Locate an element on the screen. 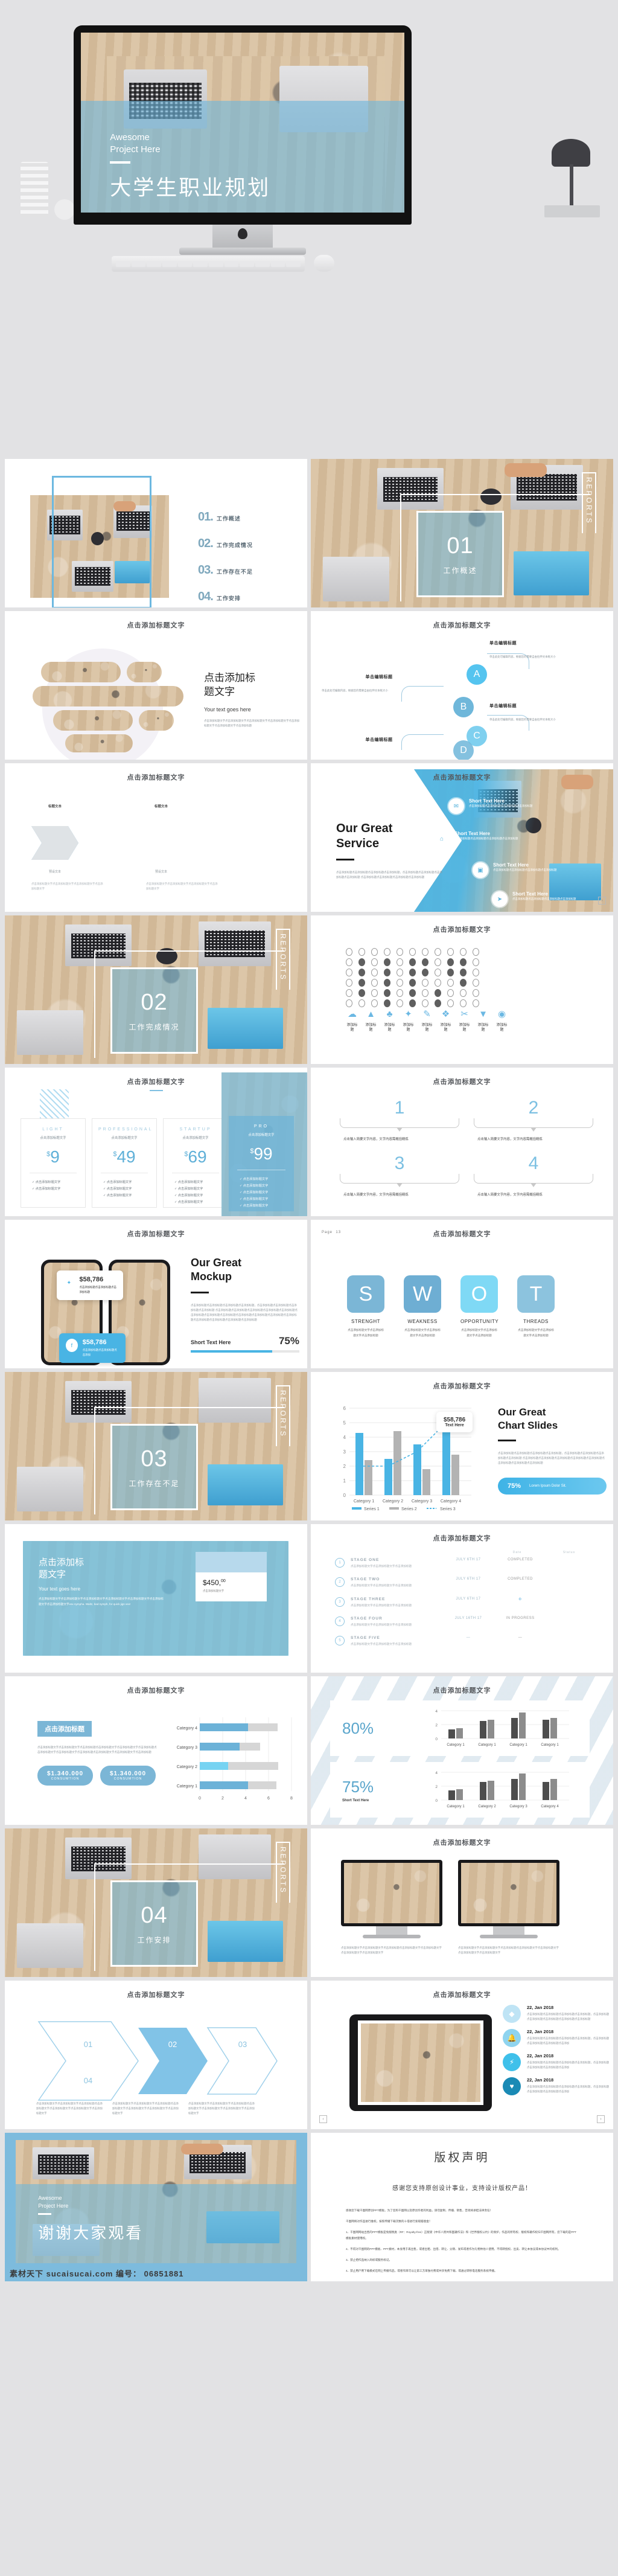 The image size is (618, 2576). abcd-node-a: A is located at coordinates (477, 674).